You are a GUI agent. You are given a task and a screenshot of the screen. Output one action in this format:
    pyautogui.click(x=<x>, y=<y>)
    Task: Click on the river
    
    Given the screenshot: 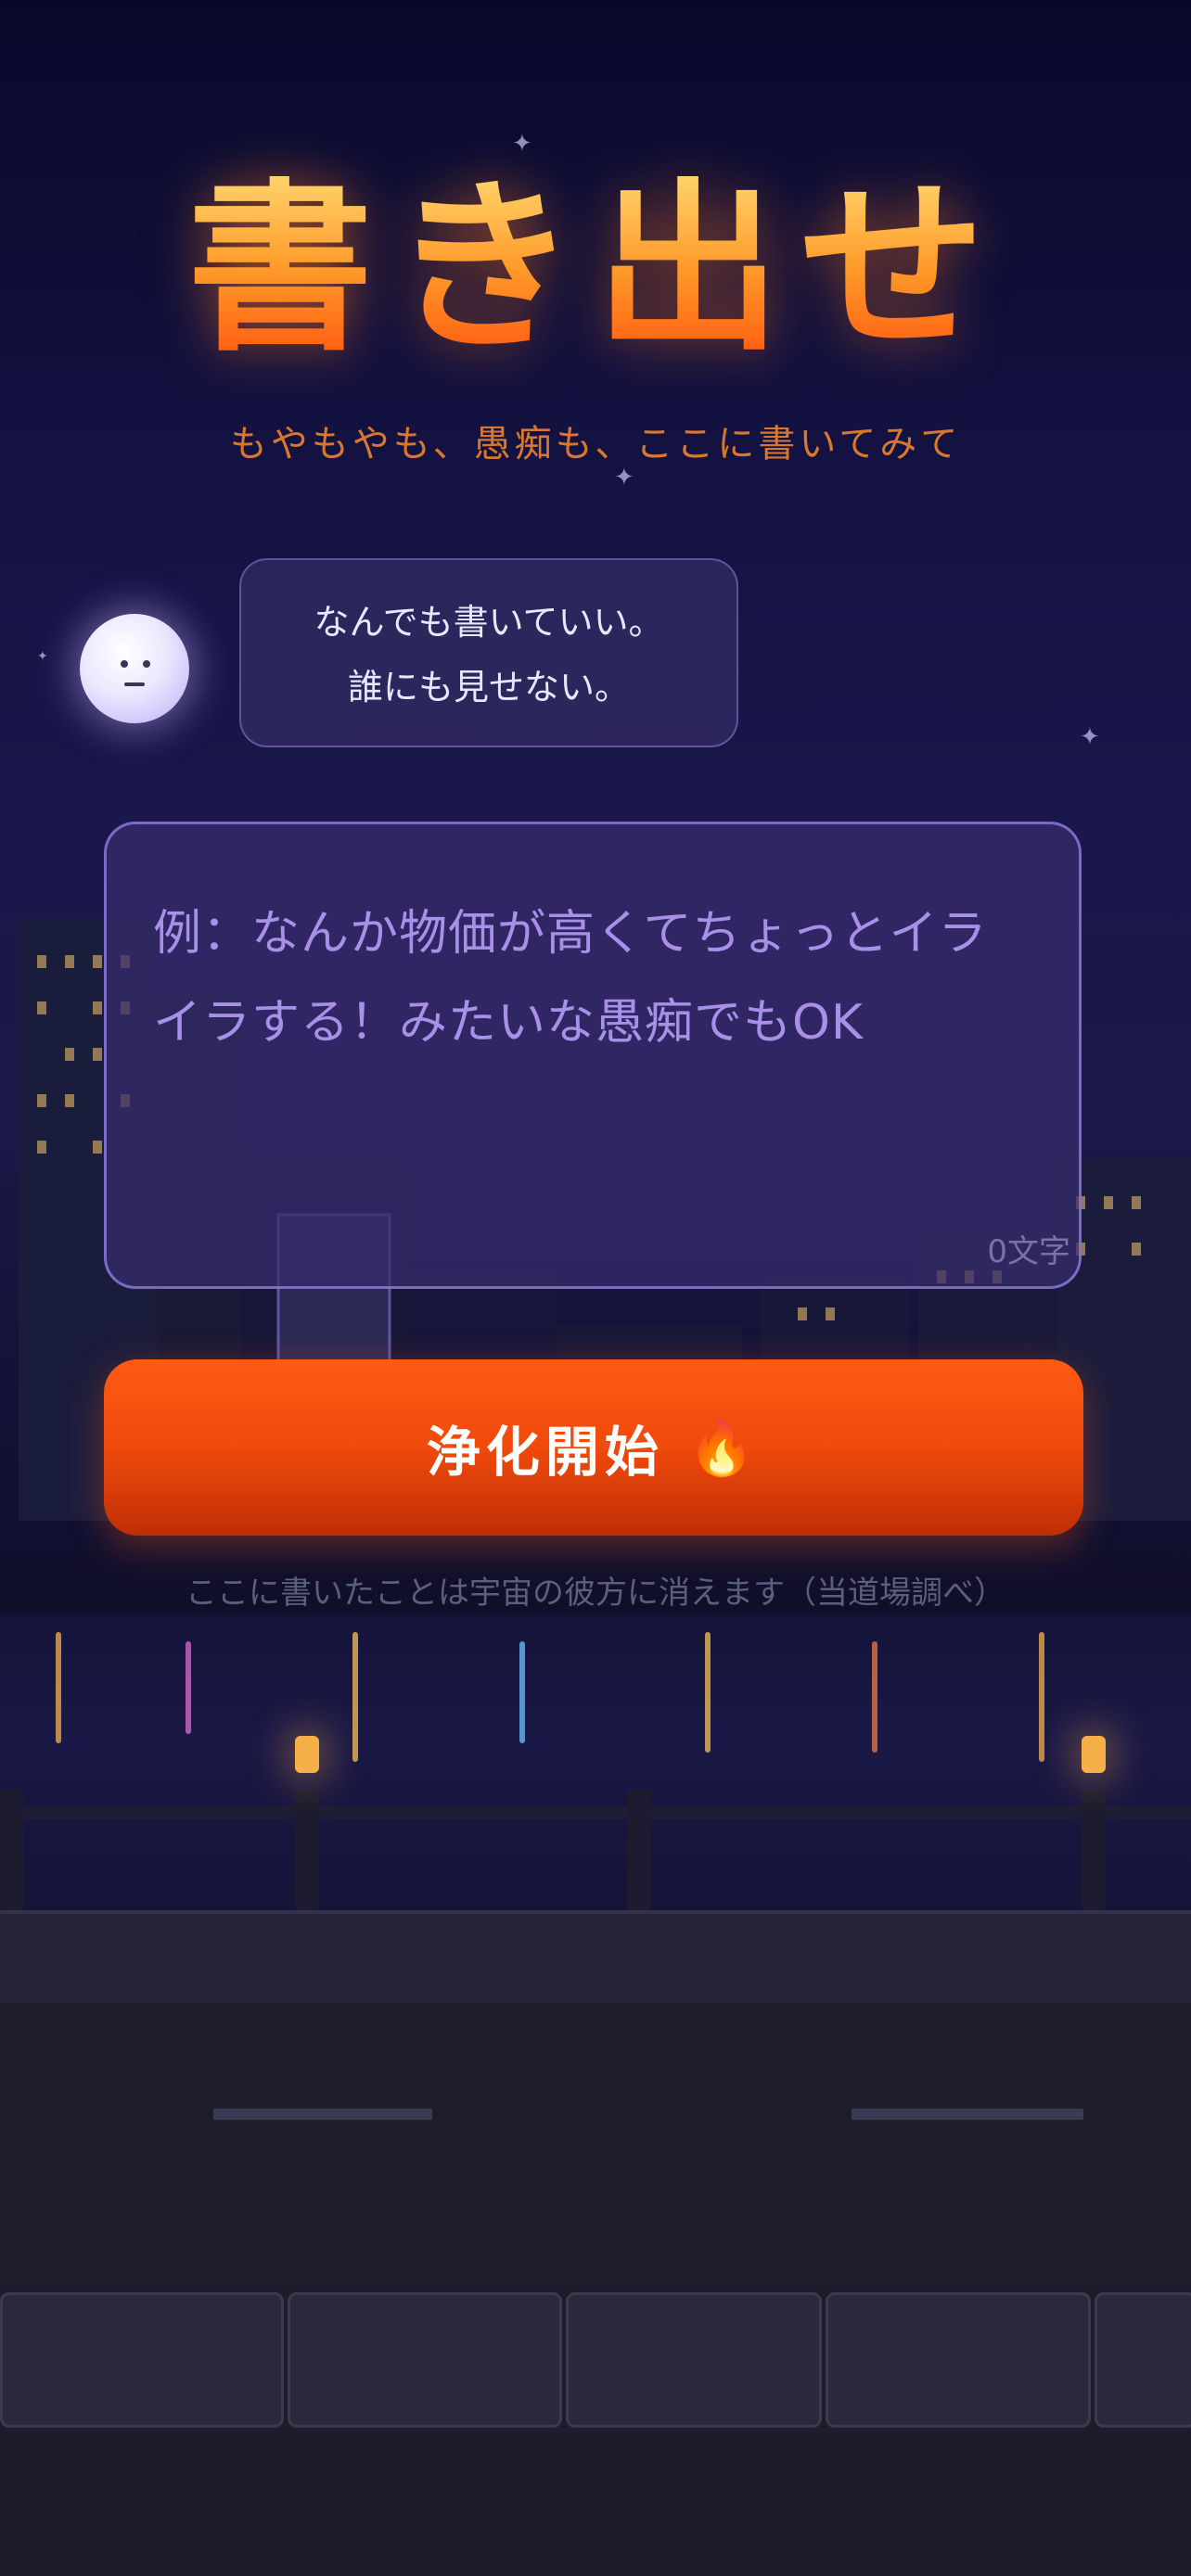 What is the action you would take?
    pyautogui.click(x=595, y=1766)
    